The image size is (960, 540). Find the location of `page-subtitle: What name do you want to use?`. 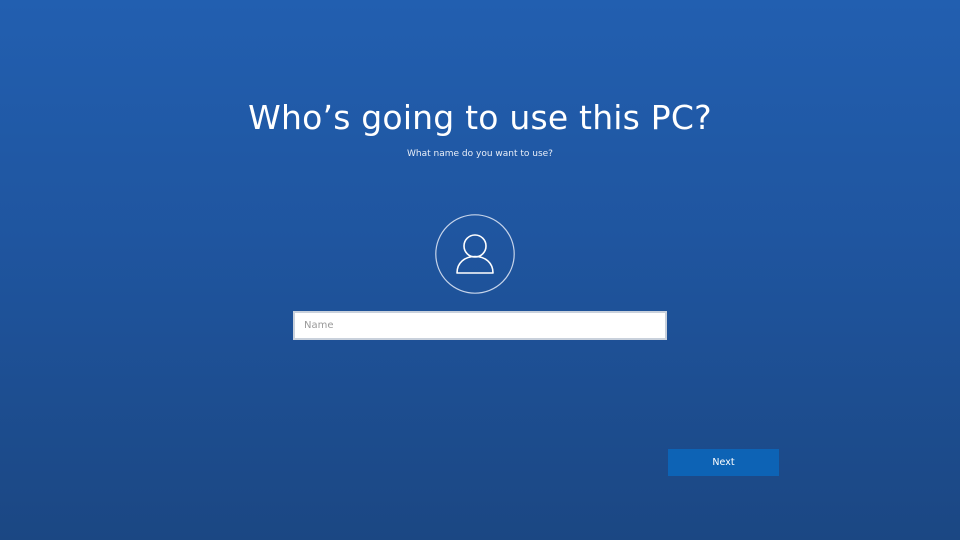

page-subtitle: What name do you want to use? is located at coordinates (480, 154).